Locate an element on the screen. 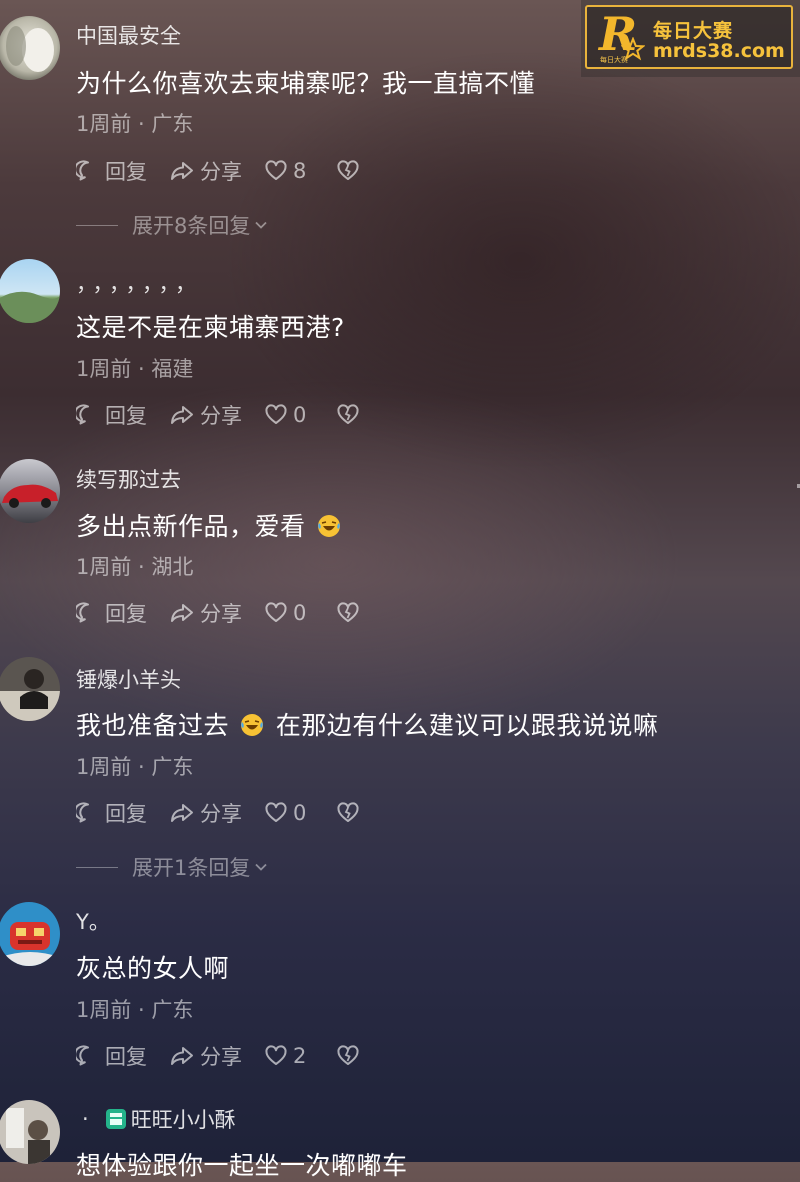 The height and width of the screenshot is (1182, 800). watermark-title: 每日大赛 is located at coordinates (693, 31).